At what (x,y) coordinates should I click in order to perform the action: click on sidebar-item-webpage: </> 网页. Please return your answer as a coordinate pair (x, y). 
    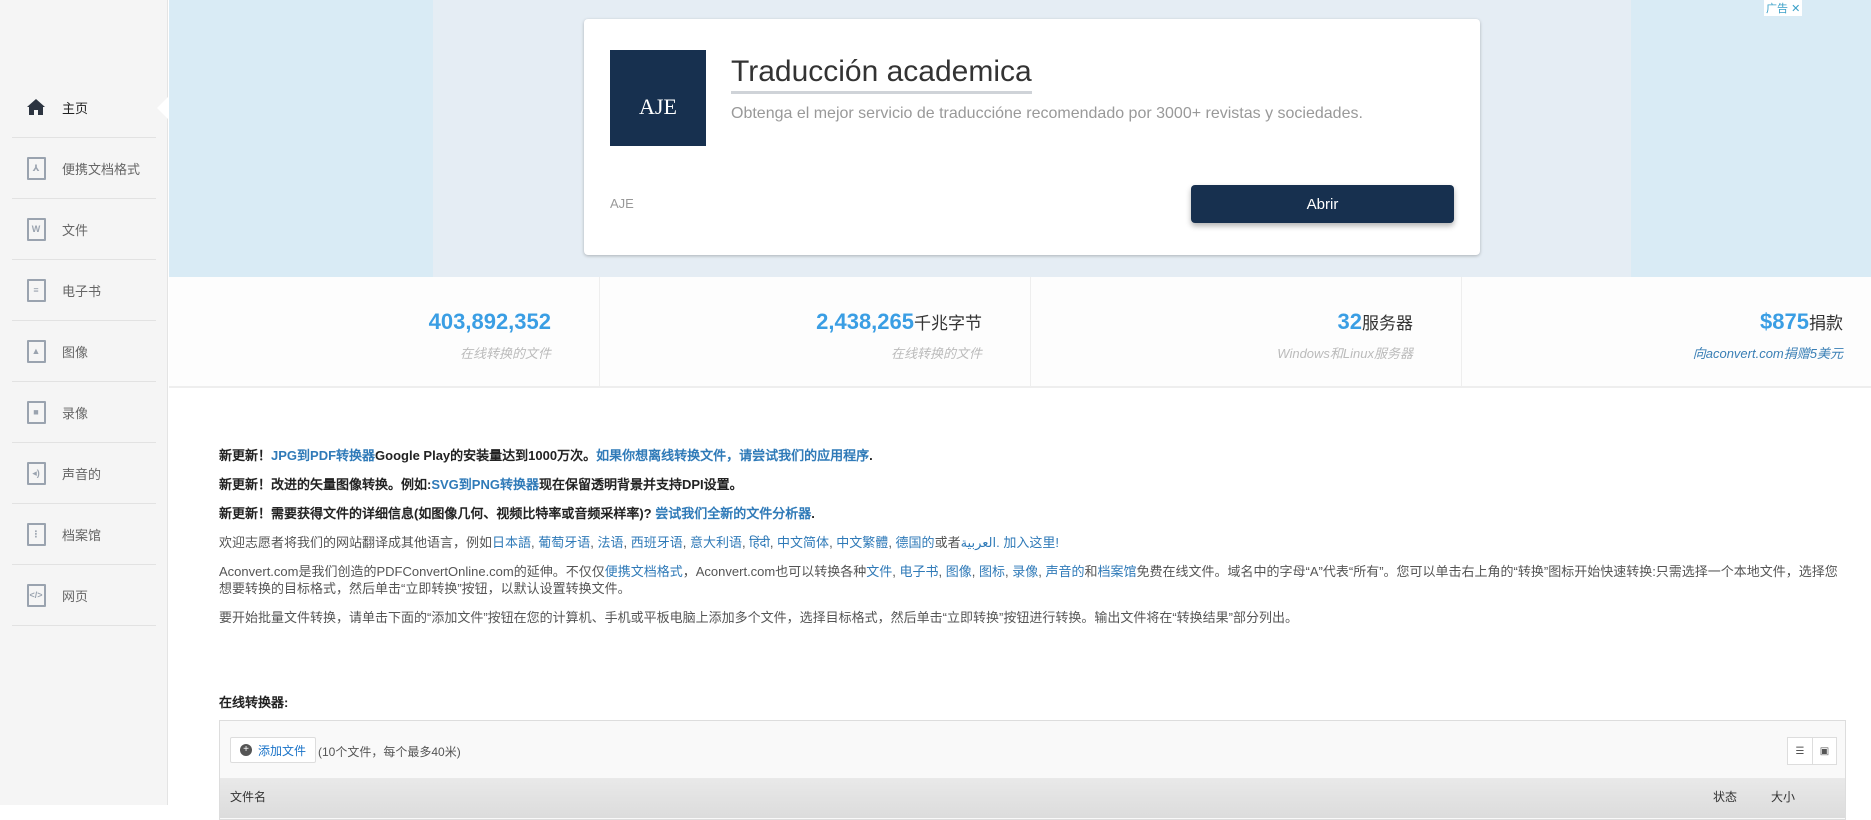
    Looking at the image, I should click on (84, 595).